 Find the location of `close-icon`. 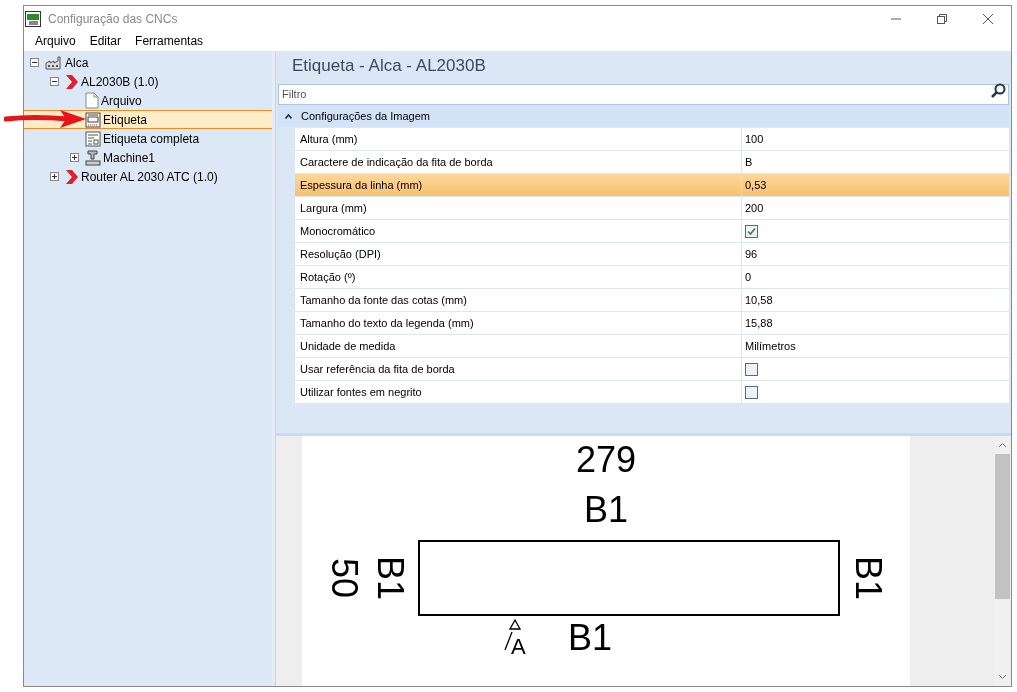

close-icon is located at coordinates (988, 18).